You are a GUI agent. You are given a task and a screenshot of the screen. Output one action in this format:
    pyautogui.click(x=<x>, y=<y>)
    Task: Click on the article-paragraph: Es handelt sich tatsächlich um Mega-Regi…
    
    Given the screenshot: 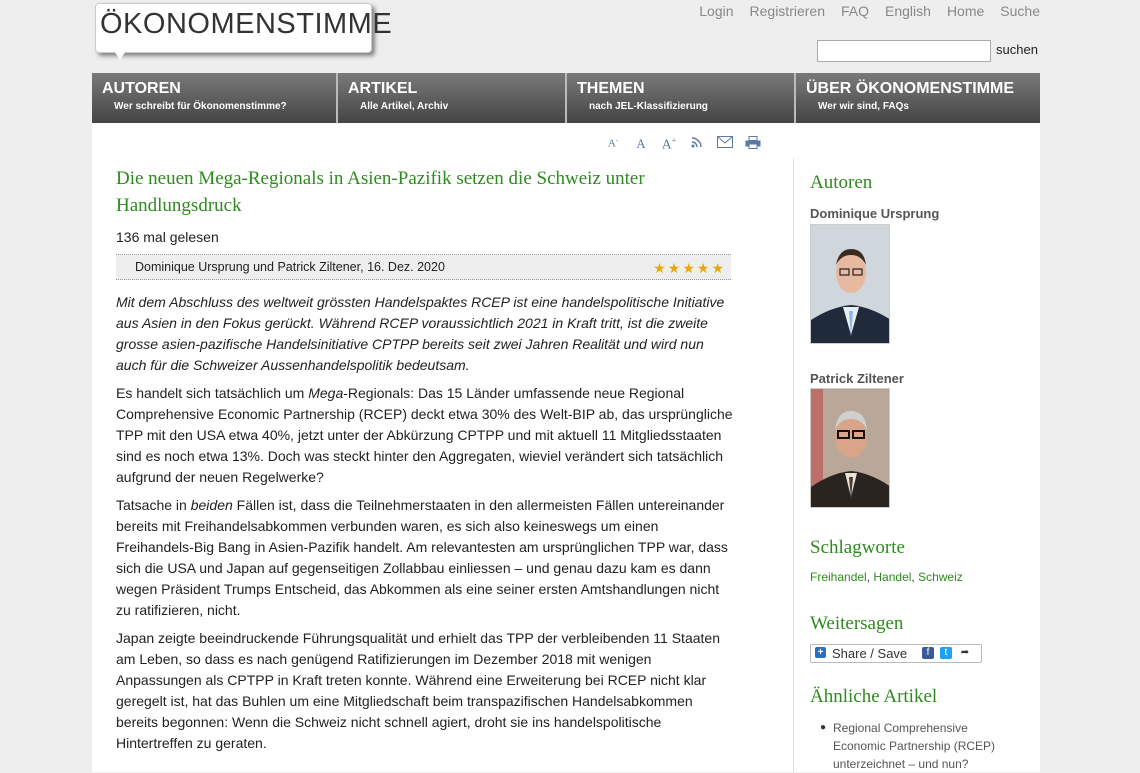 What is the action you would take?
    pyautogui.click(x=424, y=435)
    